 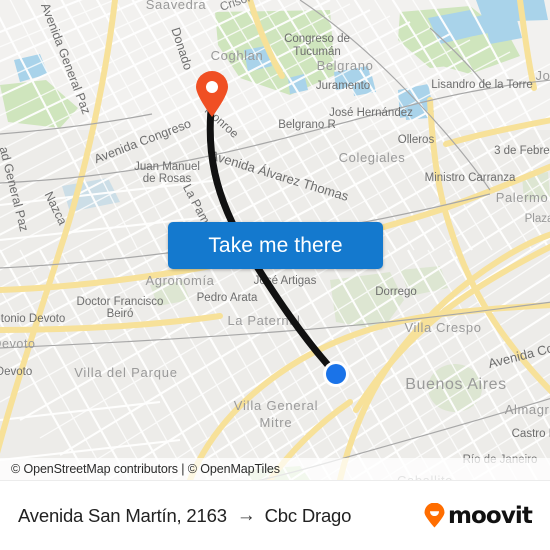 What do you see at coordinates (371, 113) in the screenshot?
I see `map-label: José Hernández` at bounding box center [371, 113].